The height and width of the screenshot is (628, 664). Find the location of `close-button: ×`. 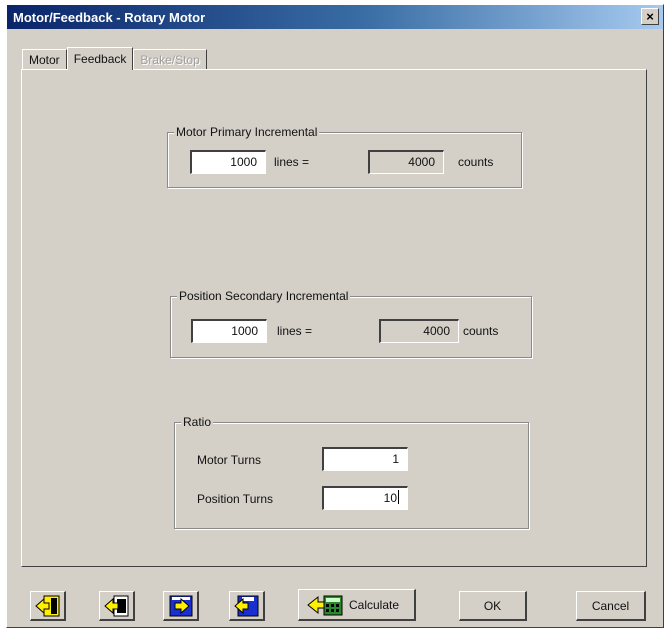

close-button: × is located at coordinates (650, 16).